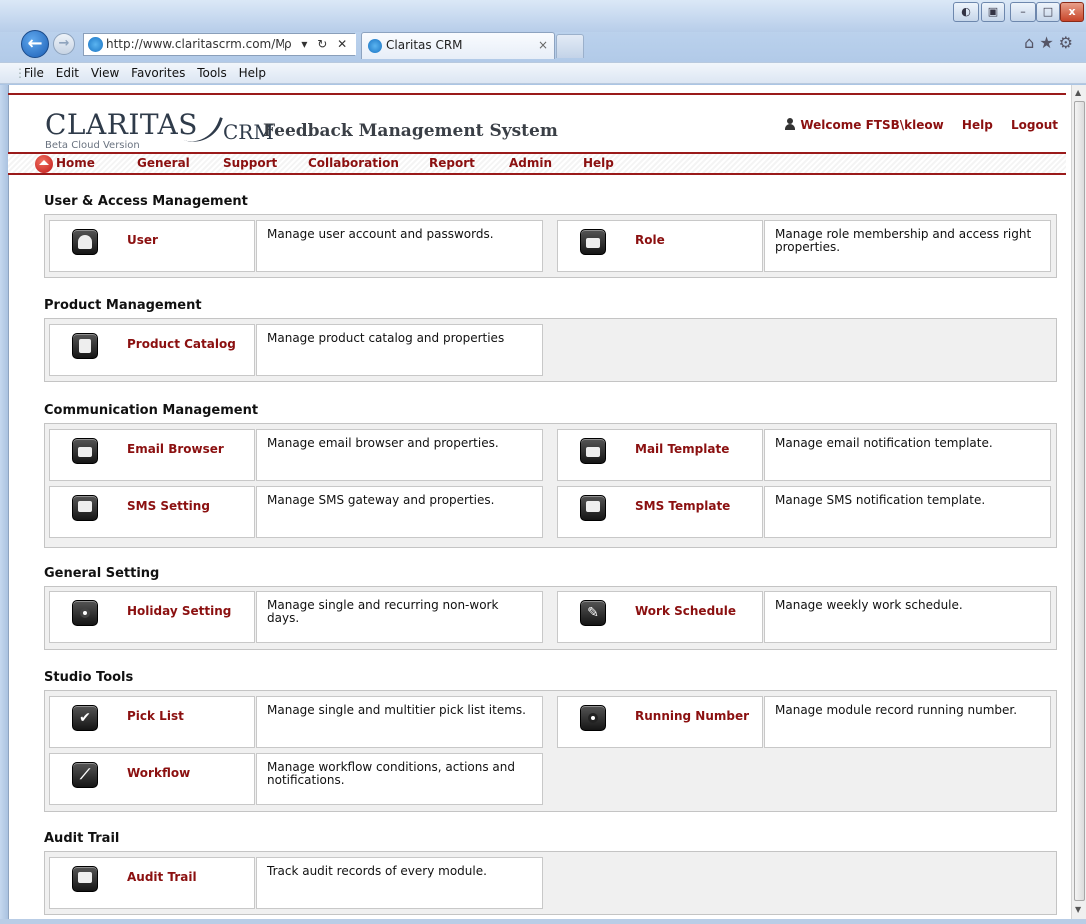 This screenshot has width=1086, height=924. What do you see at coordinates (966, 12) in the screenshot?
I see `compat-view-button: ◐` at bounding box center [966, 12].